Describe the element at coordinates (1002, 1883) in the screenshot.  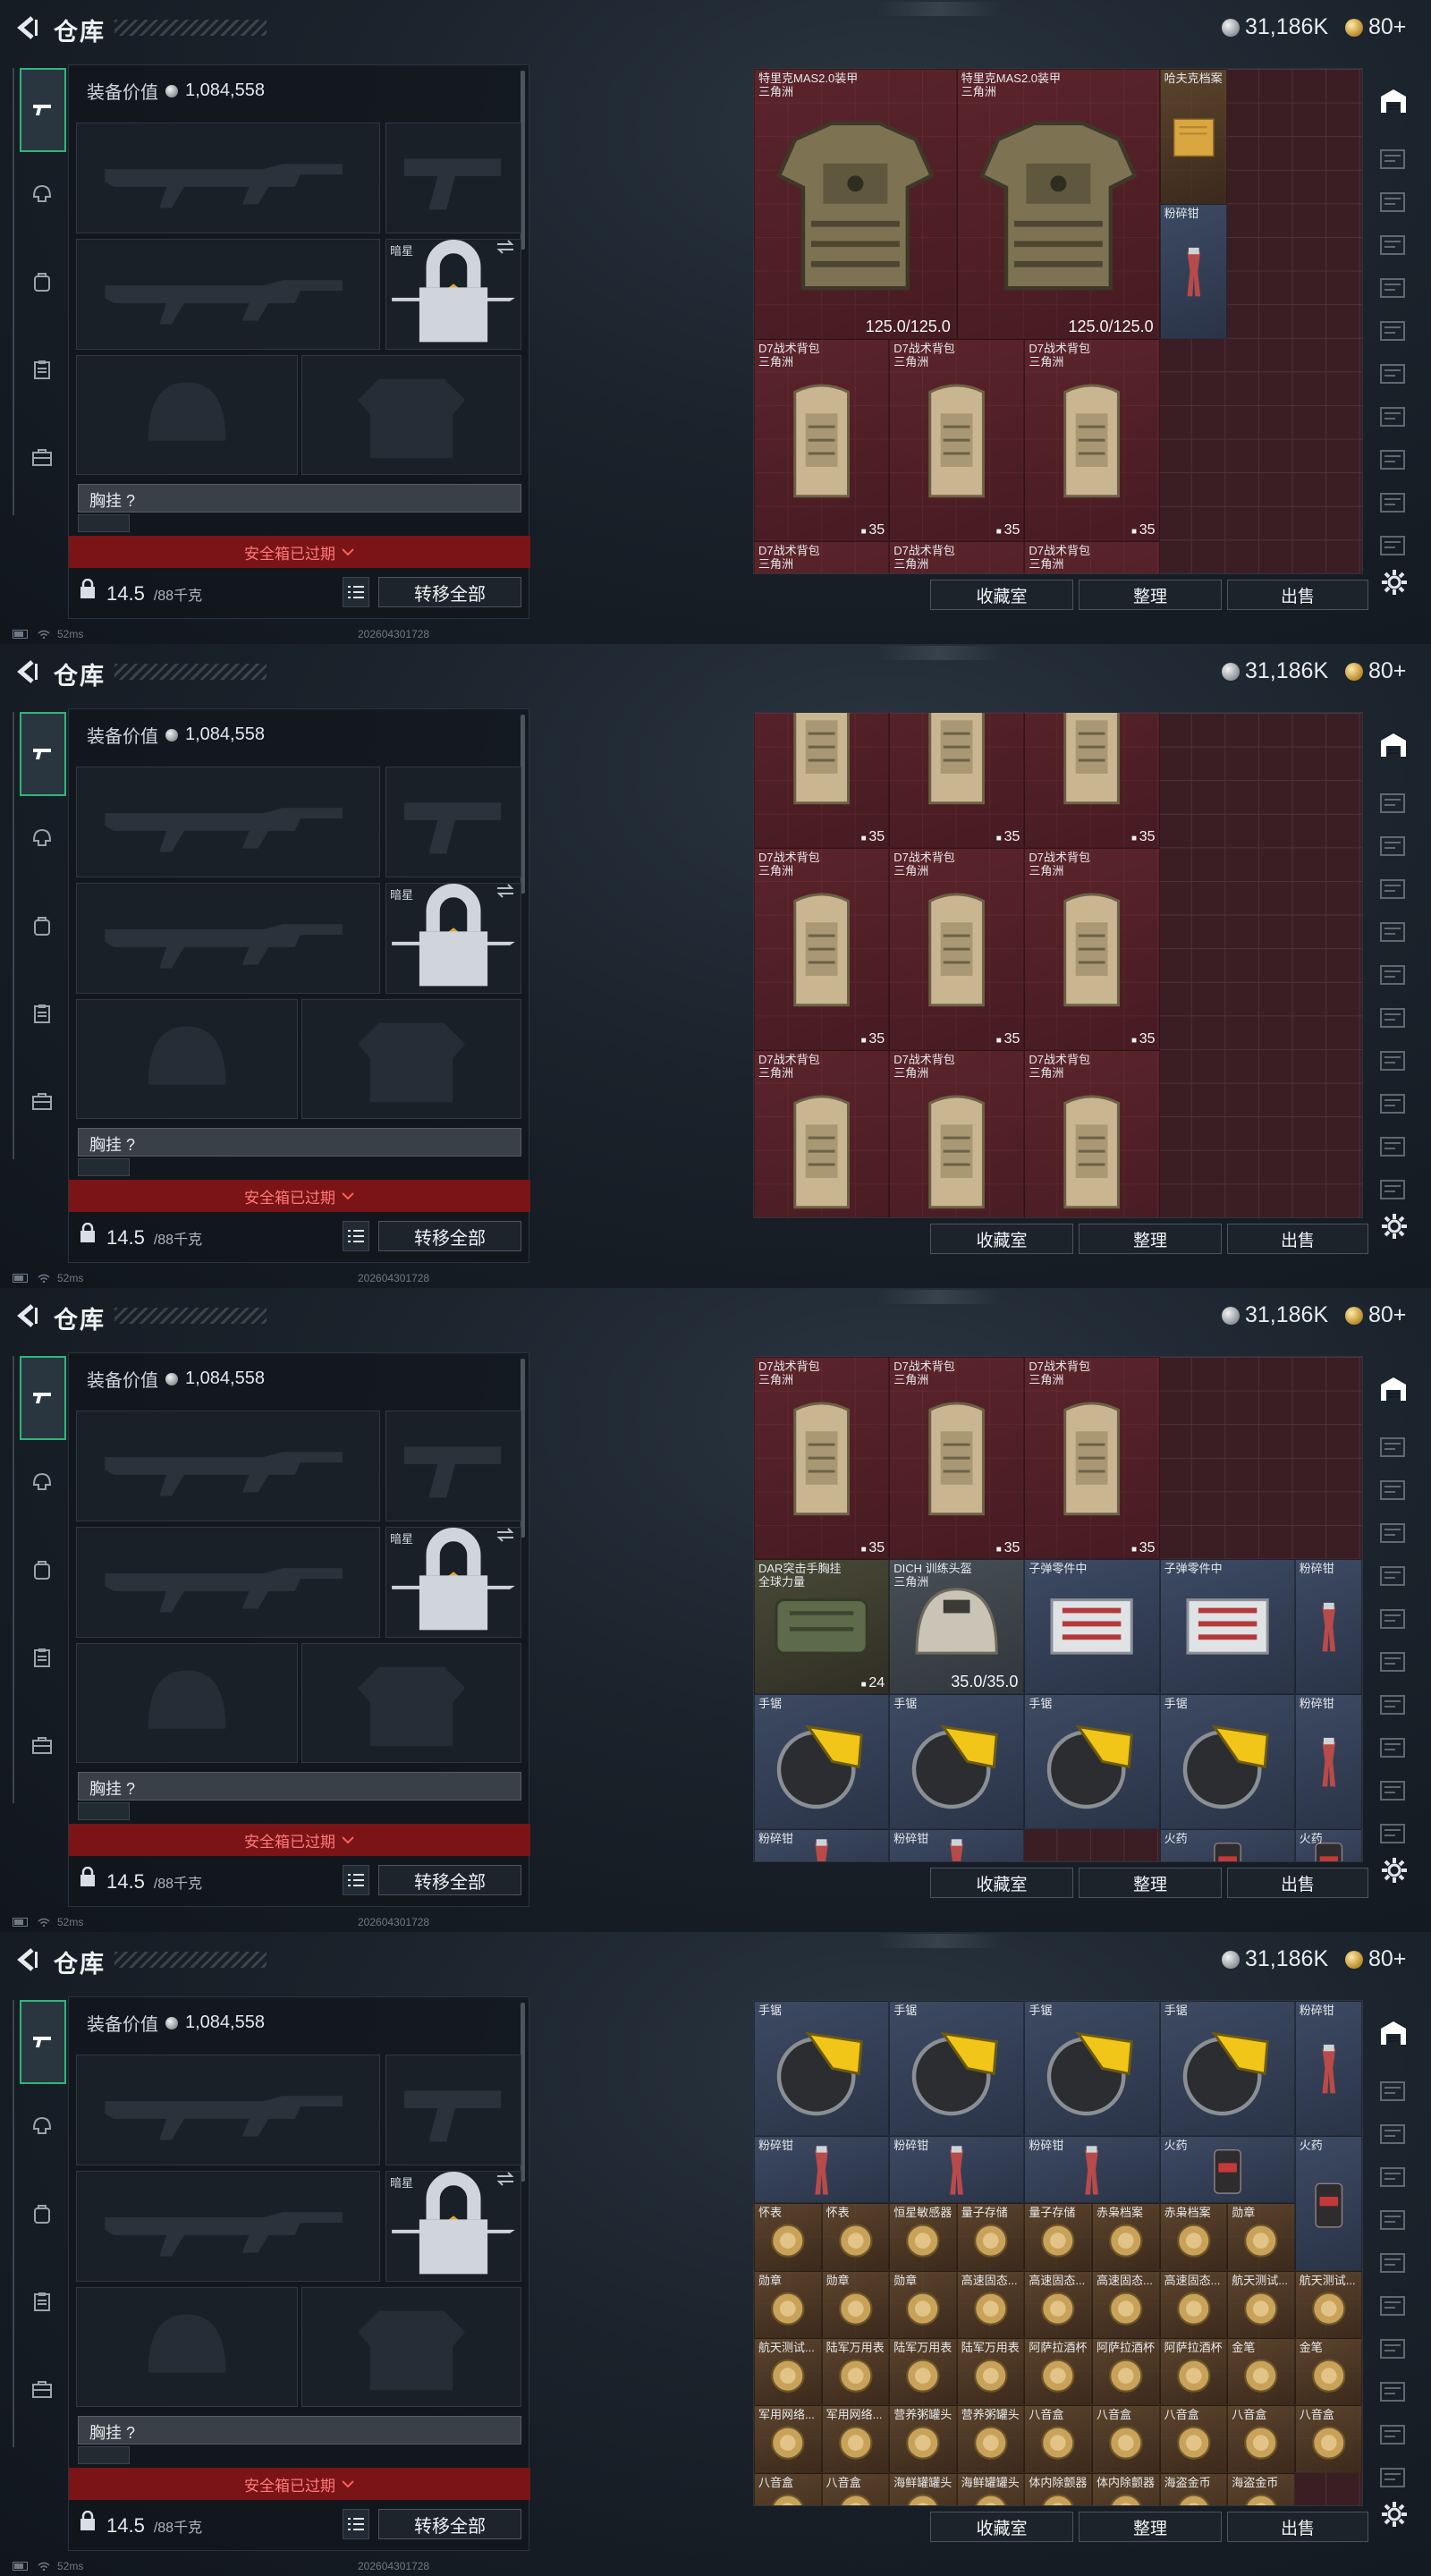
I see `collection-room-button: 收藏室` at that location.